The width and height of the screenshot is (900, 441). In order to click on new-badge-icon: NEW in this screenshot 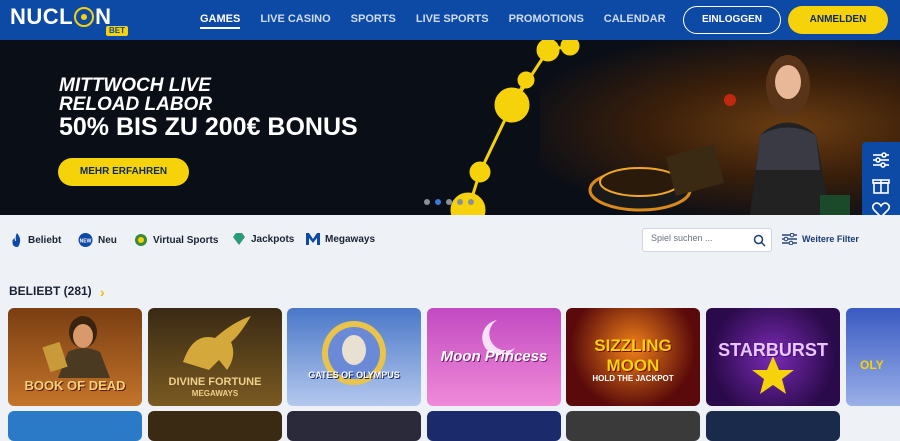, I will do `click(85, 240)`.